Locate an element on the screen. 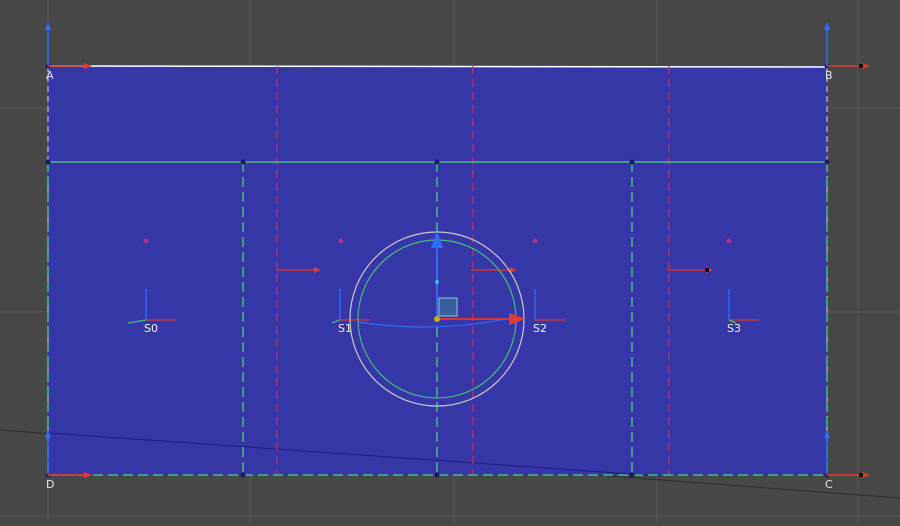 This screenshot has height=526, width=900. section-label: S2 is located at coordinates (540, 328).